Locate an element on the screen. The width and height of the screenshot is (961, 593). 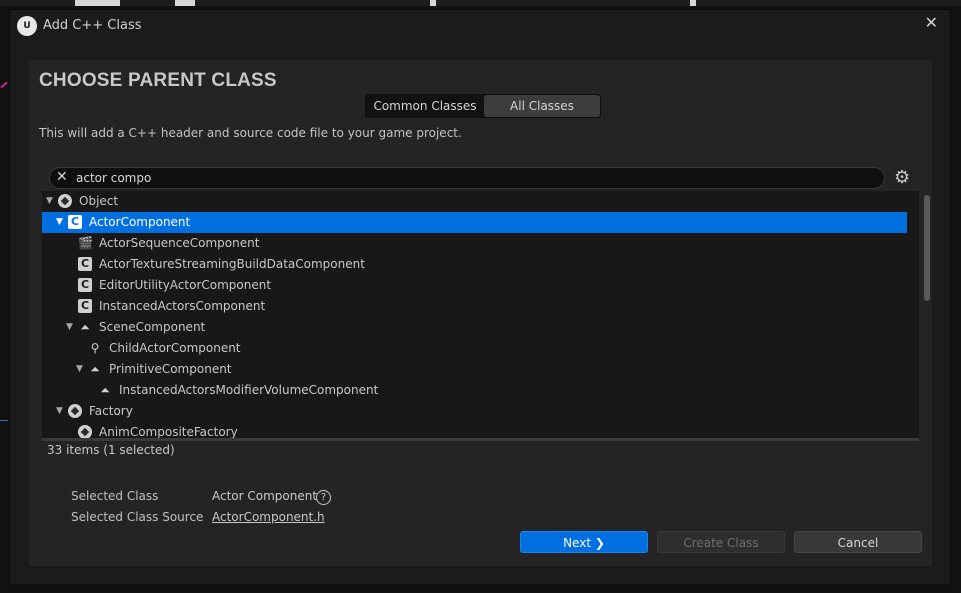
tree-row-label: InstancedActorsModifierVolumeComponent is located at coordinates (249, 390).